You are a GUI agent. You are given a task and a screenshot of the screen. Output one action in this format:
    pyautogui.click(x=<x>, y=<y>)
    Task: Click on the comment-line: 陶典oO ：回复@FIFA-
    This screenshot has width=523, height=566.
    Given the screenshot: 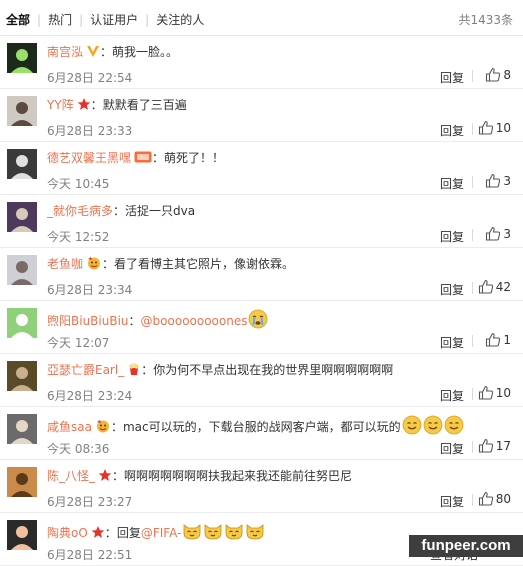 What is the action you would take?
    pyautogui.click(x=156, y=533)
    